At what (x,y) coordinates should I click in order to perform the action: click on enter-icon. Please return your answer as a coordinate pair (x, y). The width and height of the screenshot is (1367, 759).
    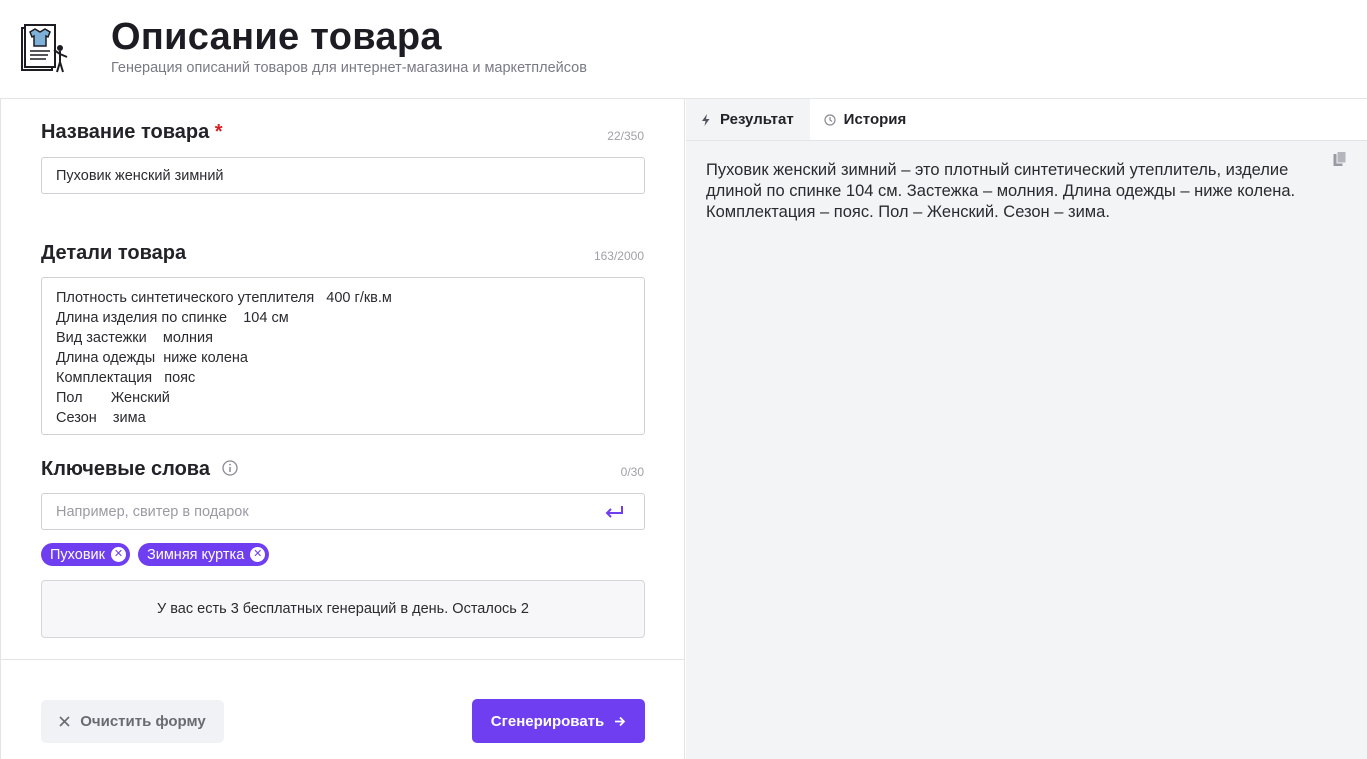
    Looking at the image, I should click on (614, 512).